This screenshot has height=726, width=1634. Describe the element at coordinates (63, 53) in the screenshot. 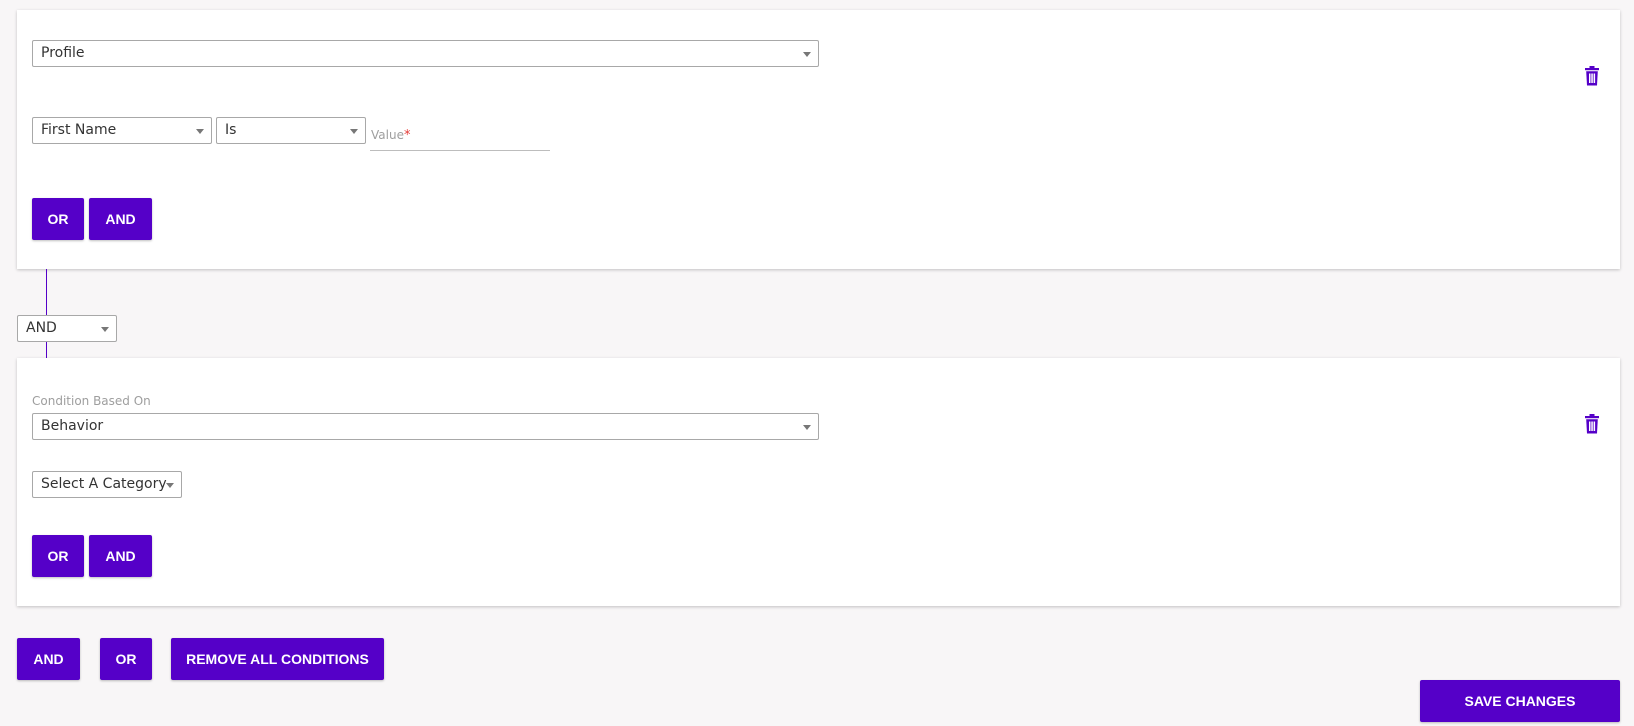

I see `condition-based-on-value: Profile` at that location.